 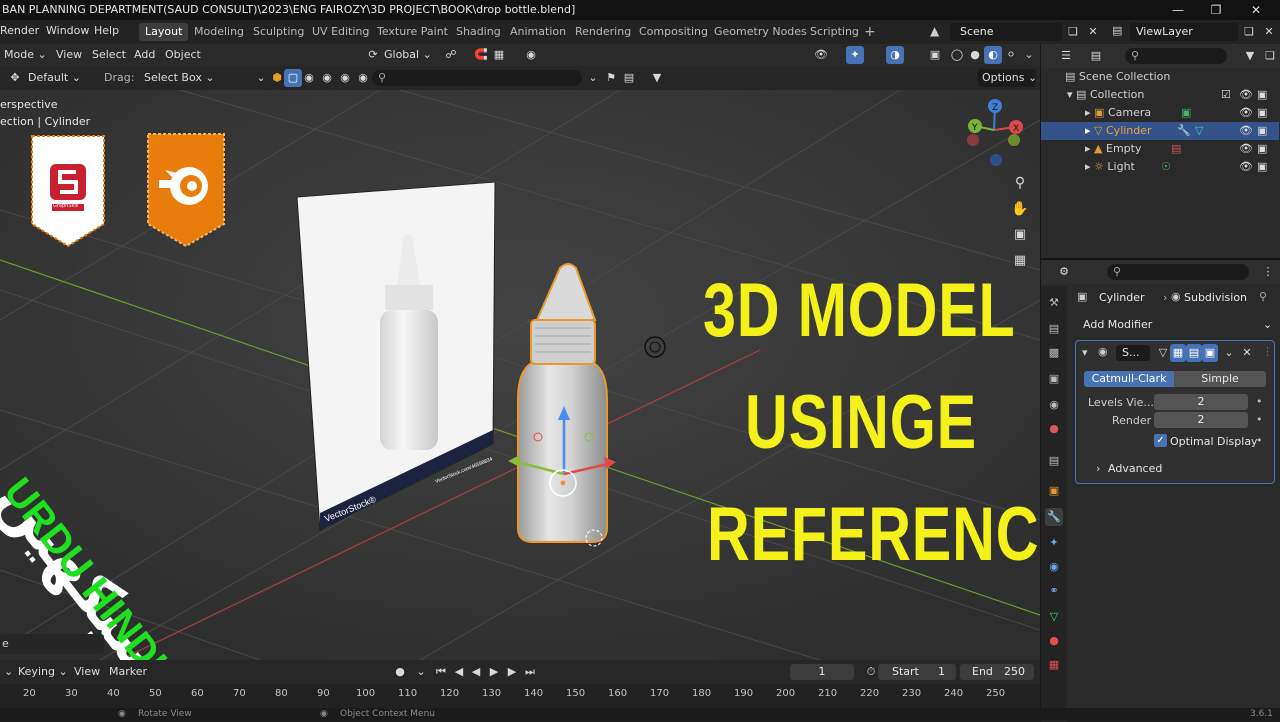 I want to click on tab-sculpting: Sculpting, so click(x=278, y=32).